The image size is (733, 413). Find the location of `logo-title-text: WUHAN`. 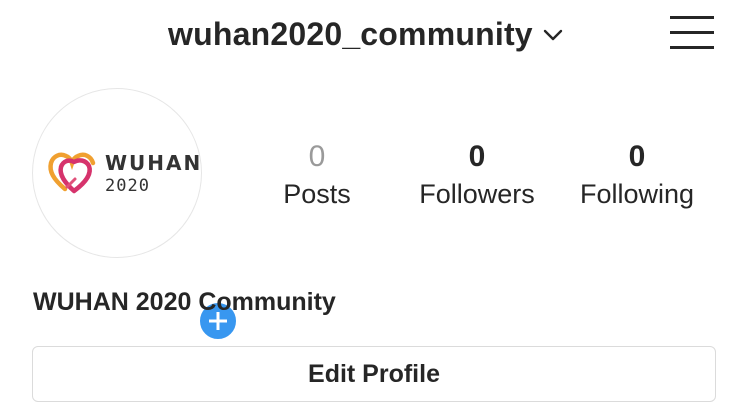

logo-title-text: WUHAN is located at coordinates (153, 163).